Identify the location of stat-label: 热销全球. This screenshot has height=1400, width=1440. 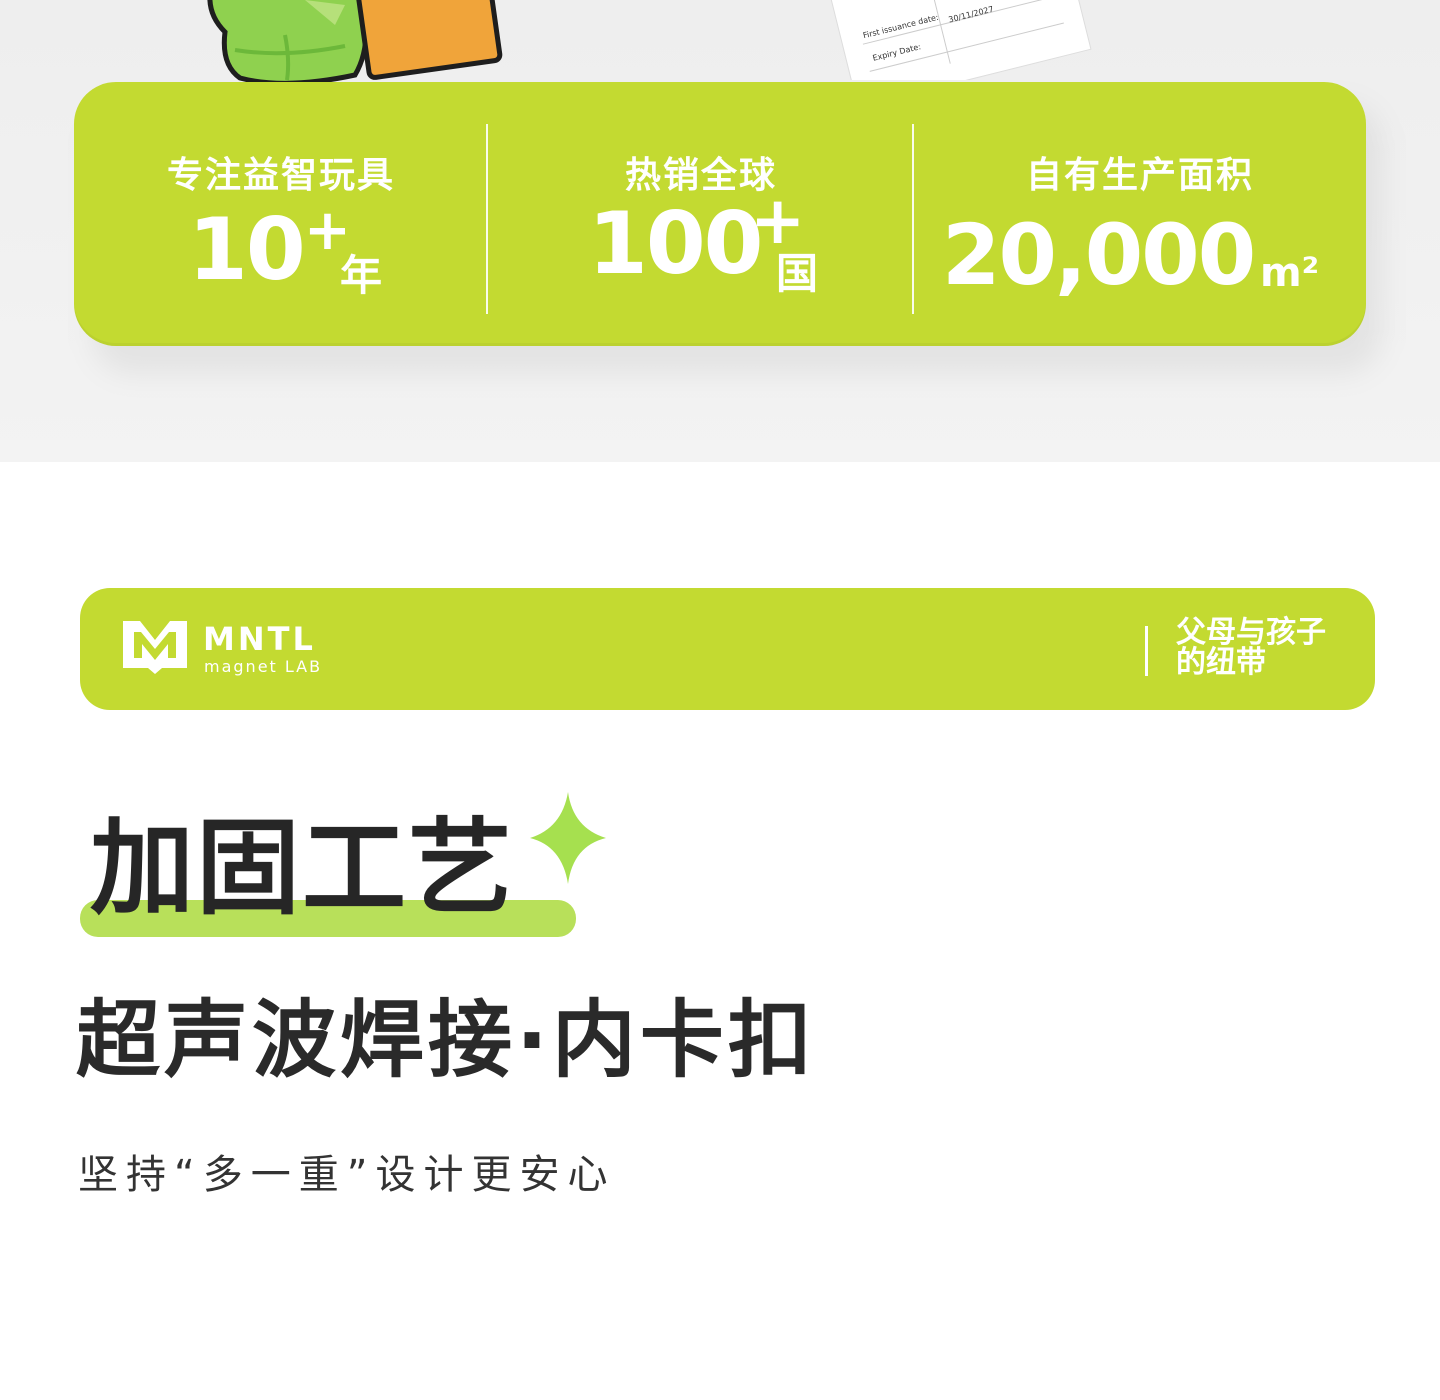
(700, 175).